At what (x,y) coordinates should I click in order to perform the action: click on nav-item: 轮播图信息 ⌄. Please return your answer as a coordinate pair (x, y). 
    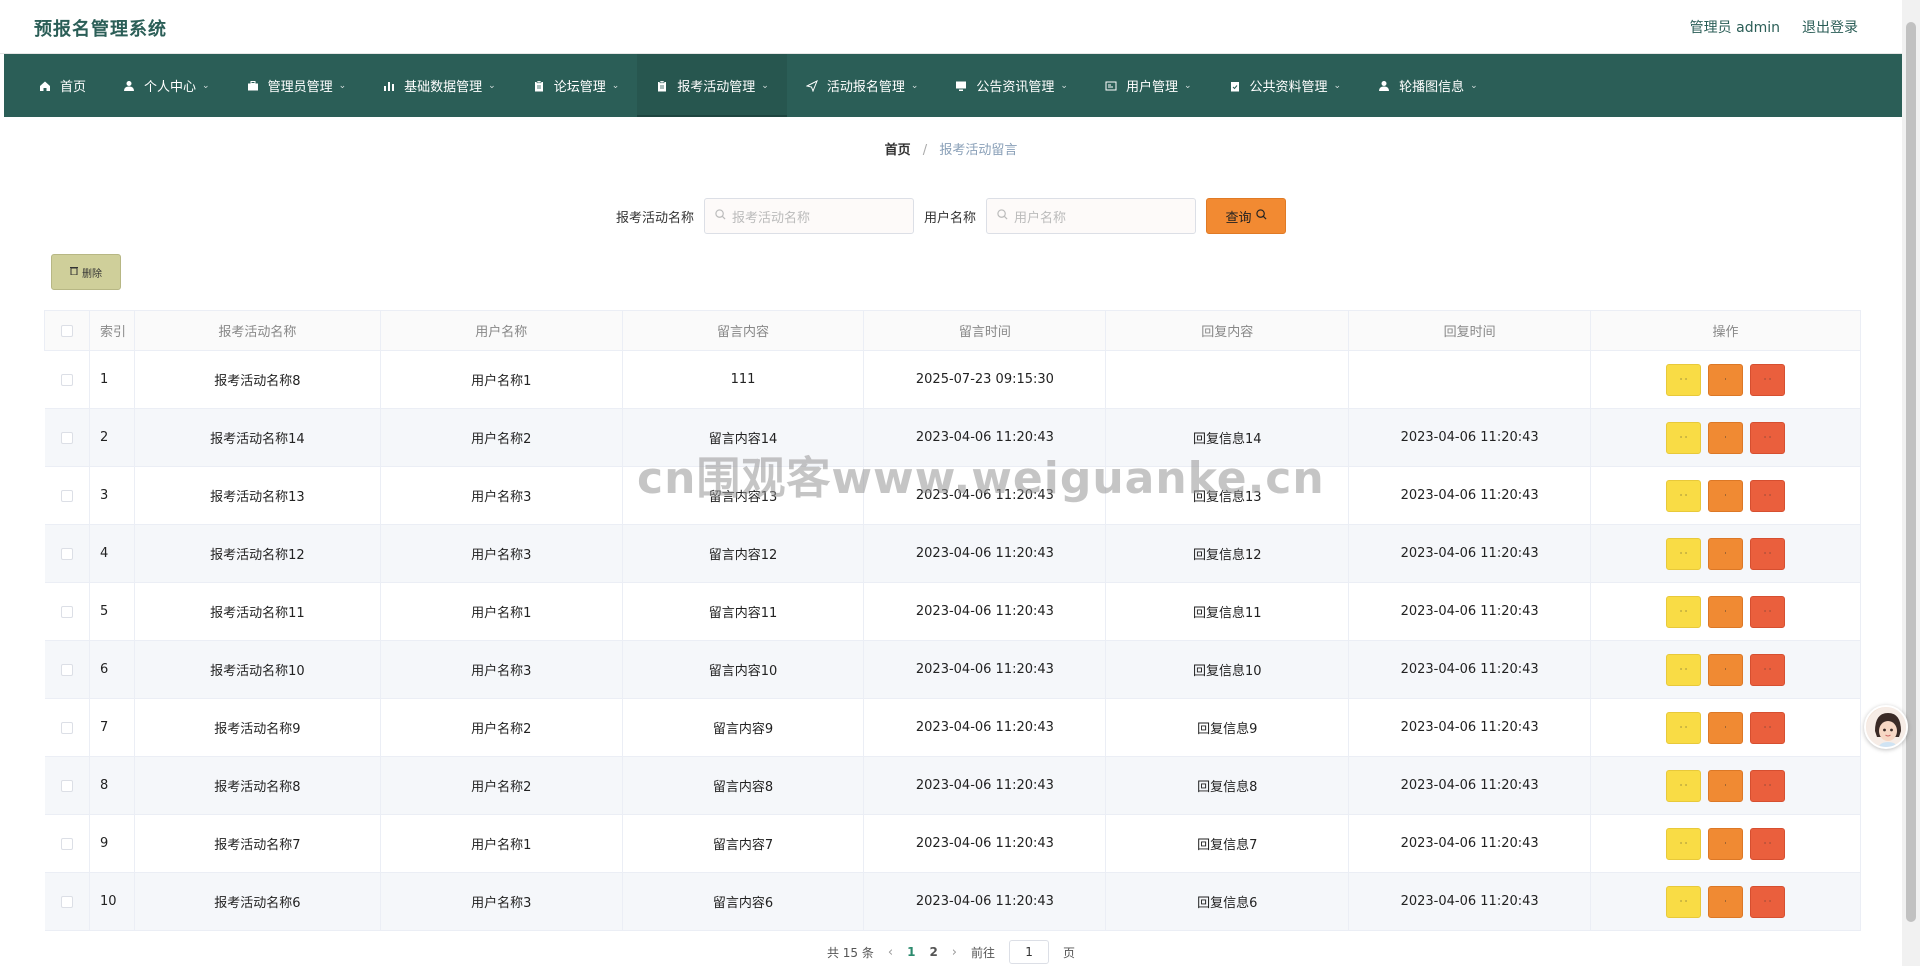
    Looking at the image, I should click on (1427, 85).